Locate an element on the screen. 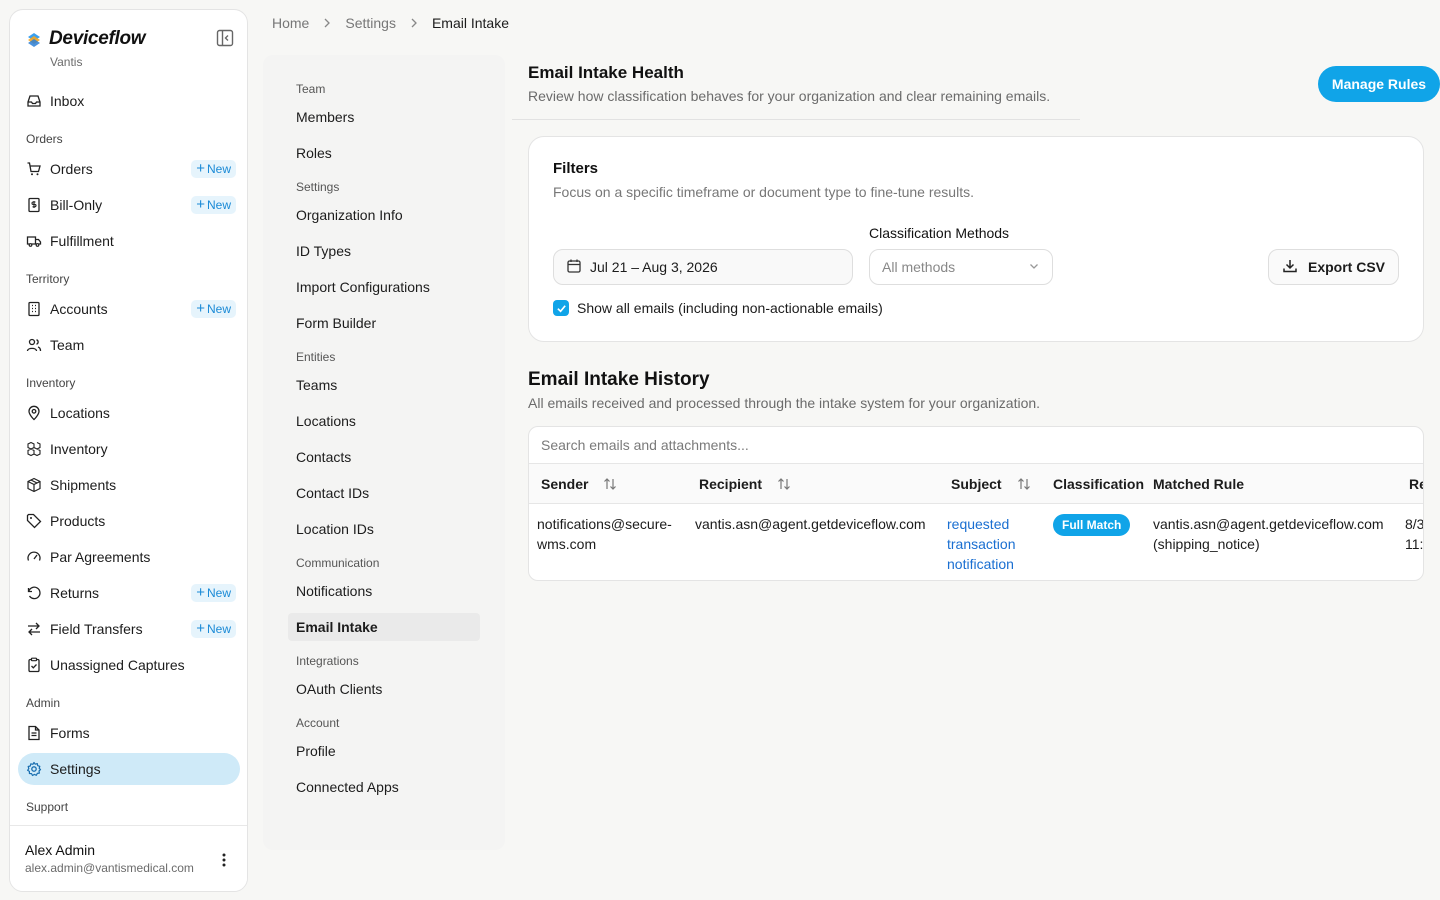  column-subject-label: Subject is located at coordinates (976, 484).